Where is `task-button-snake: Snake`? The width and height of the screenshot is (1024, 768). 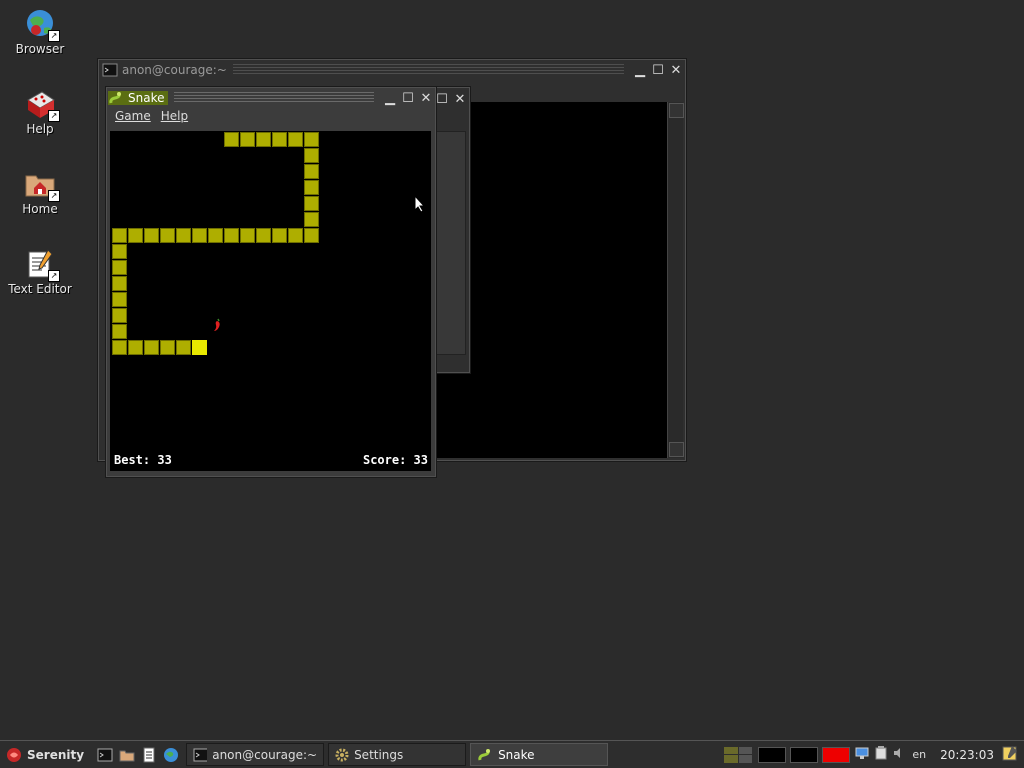
task-button-snake: Snake is located at coordinates (539, 754).